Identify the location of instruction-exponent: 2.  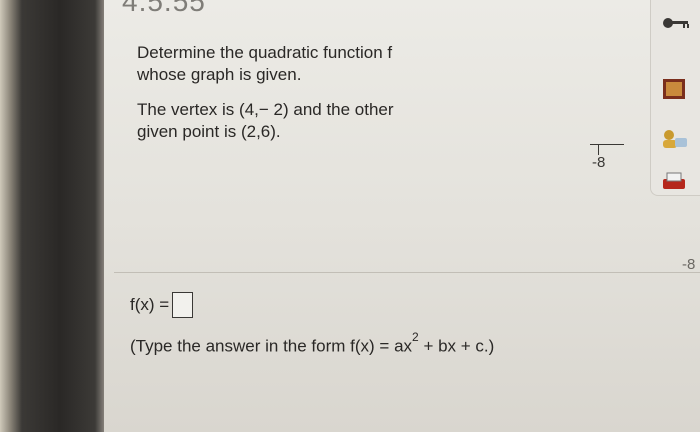
(415, 337).